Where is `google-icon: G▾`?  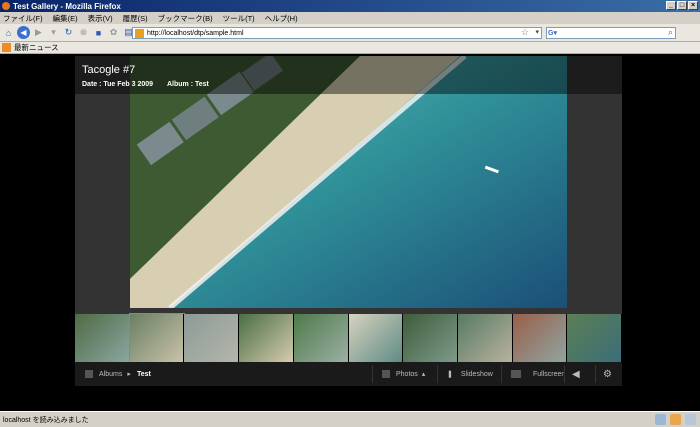
google-icon: G▾ is located at coordinates (553, 33).